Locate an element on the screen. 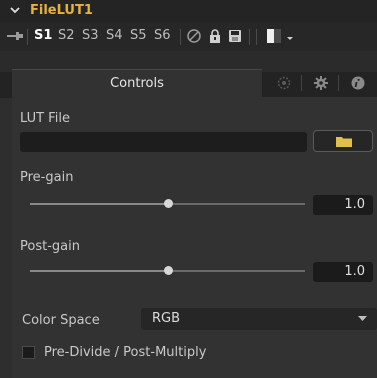  color-space-label: Color Space is located at coordinates (61, 320).